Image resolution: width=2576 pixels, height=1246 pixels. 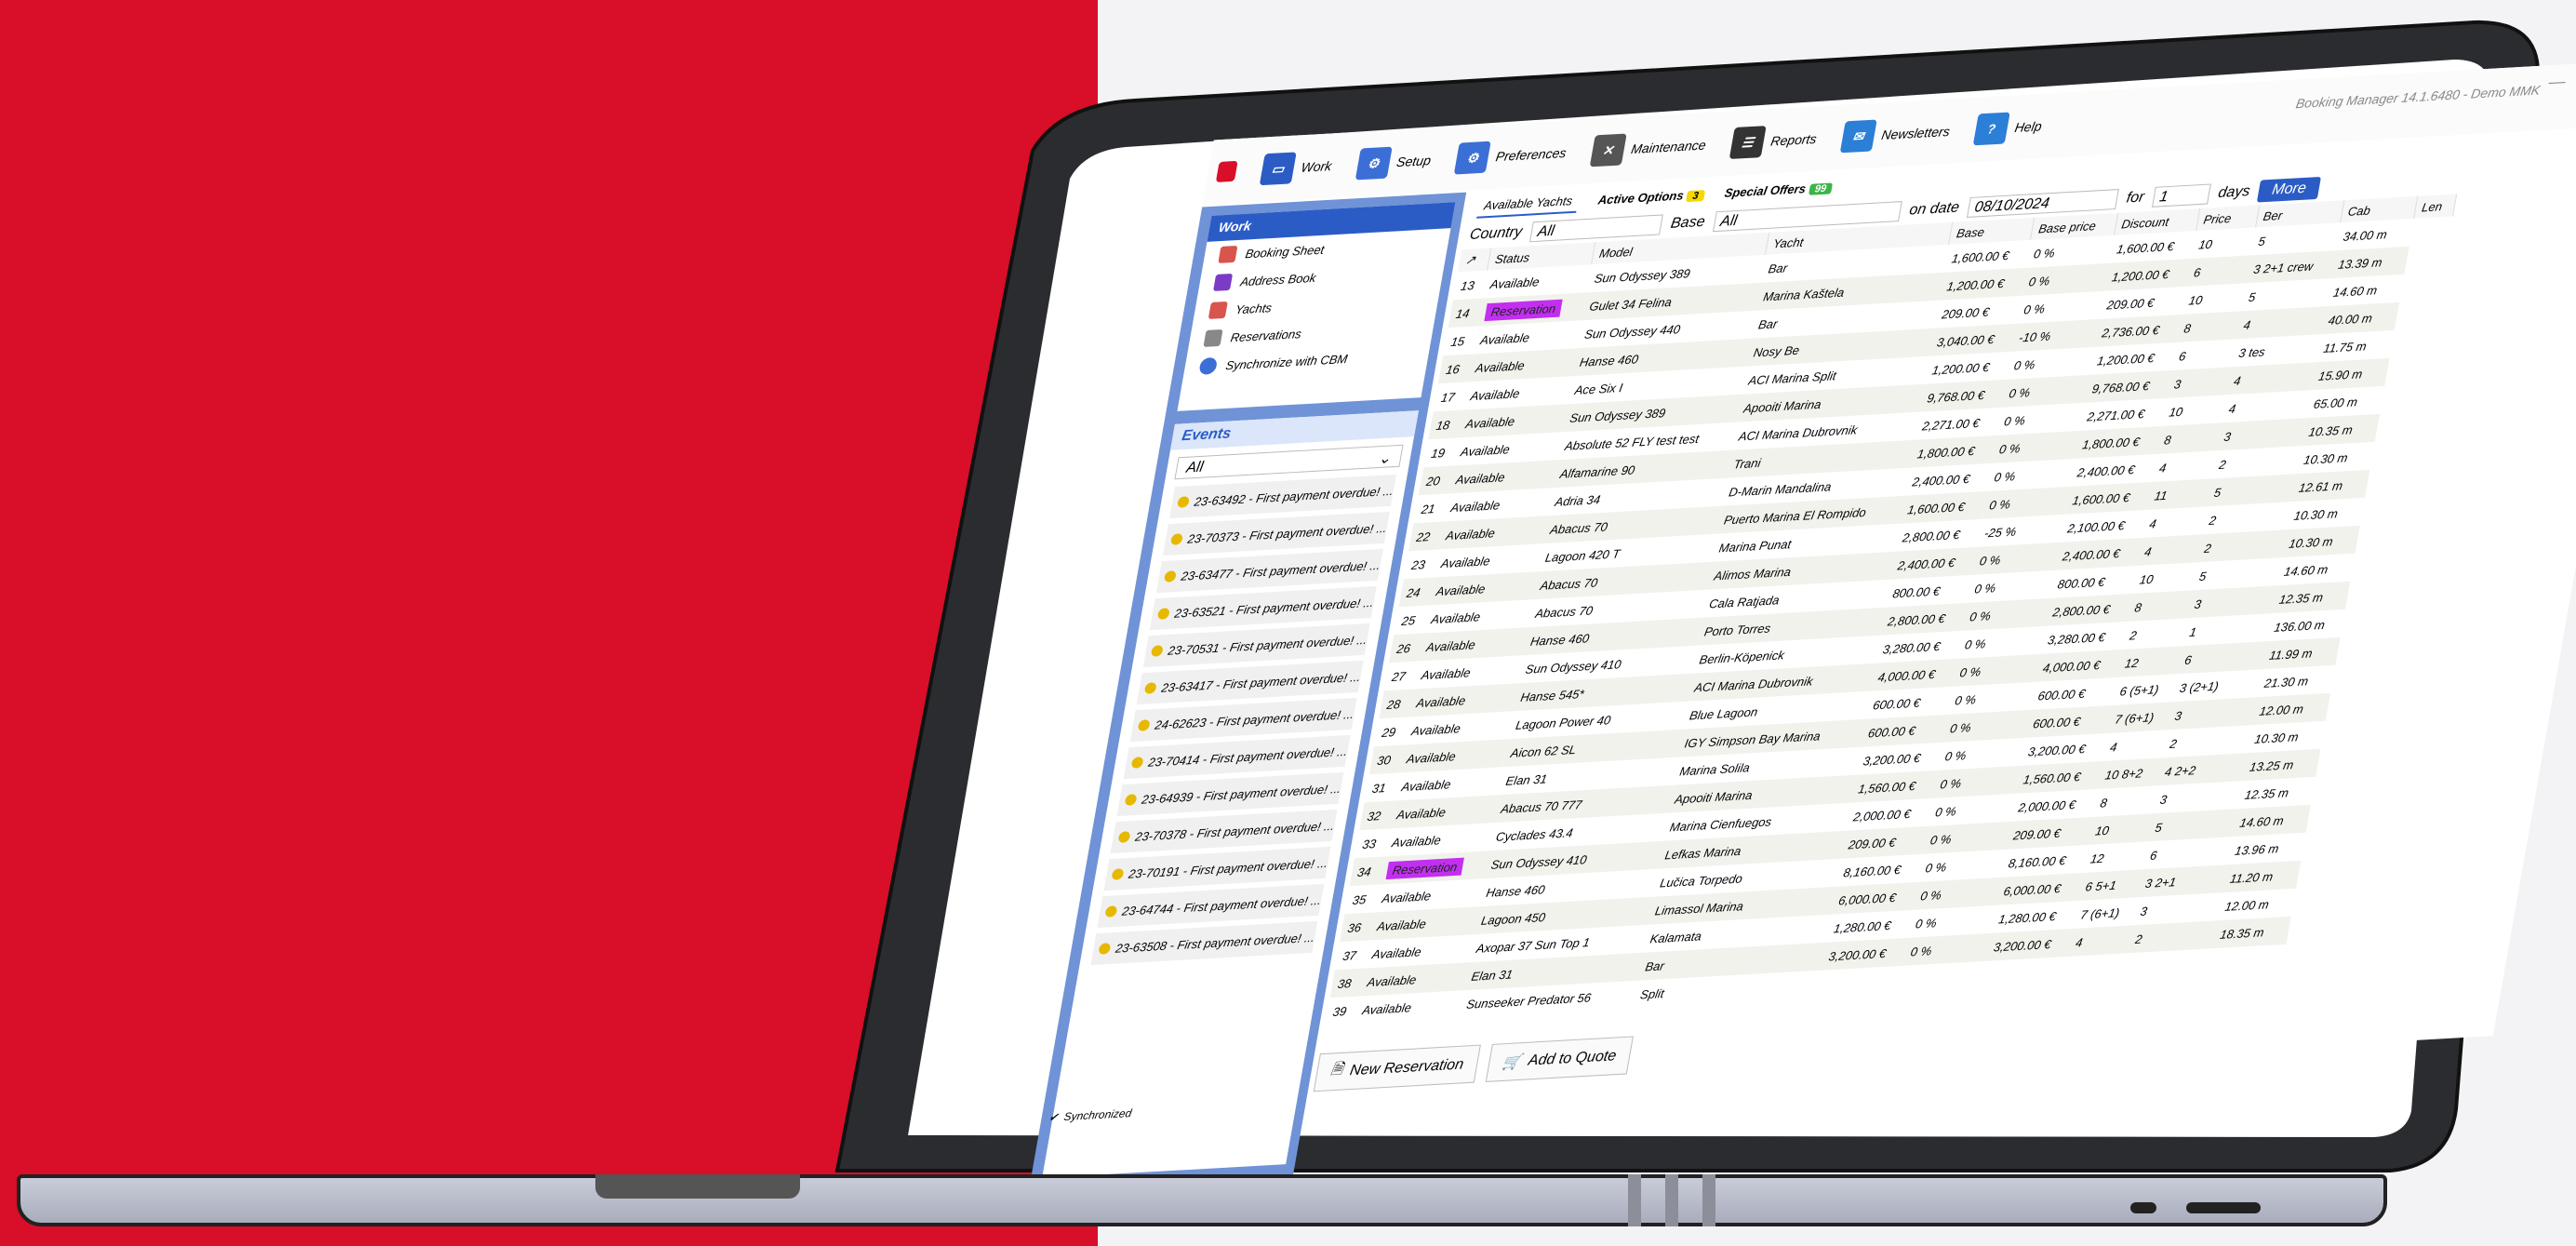 I want to click on column-header: Len, so click(x=2435, y=206).